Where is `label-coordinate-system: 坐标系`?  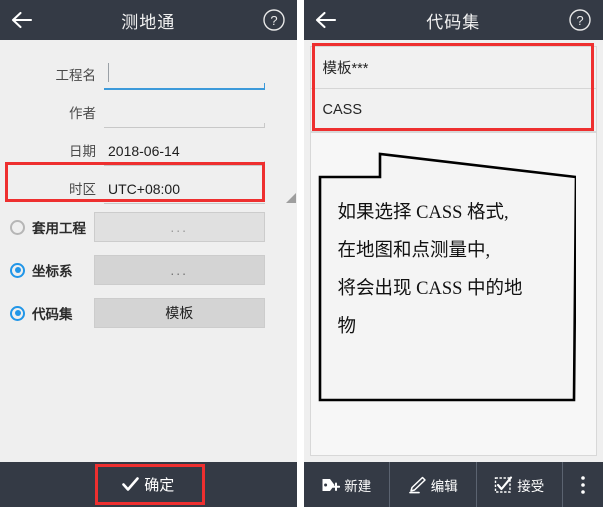
label-coordinate-system: 坐标系 is located at coordinates (52, 271).